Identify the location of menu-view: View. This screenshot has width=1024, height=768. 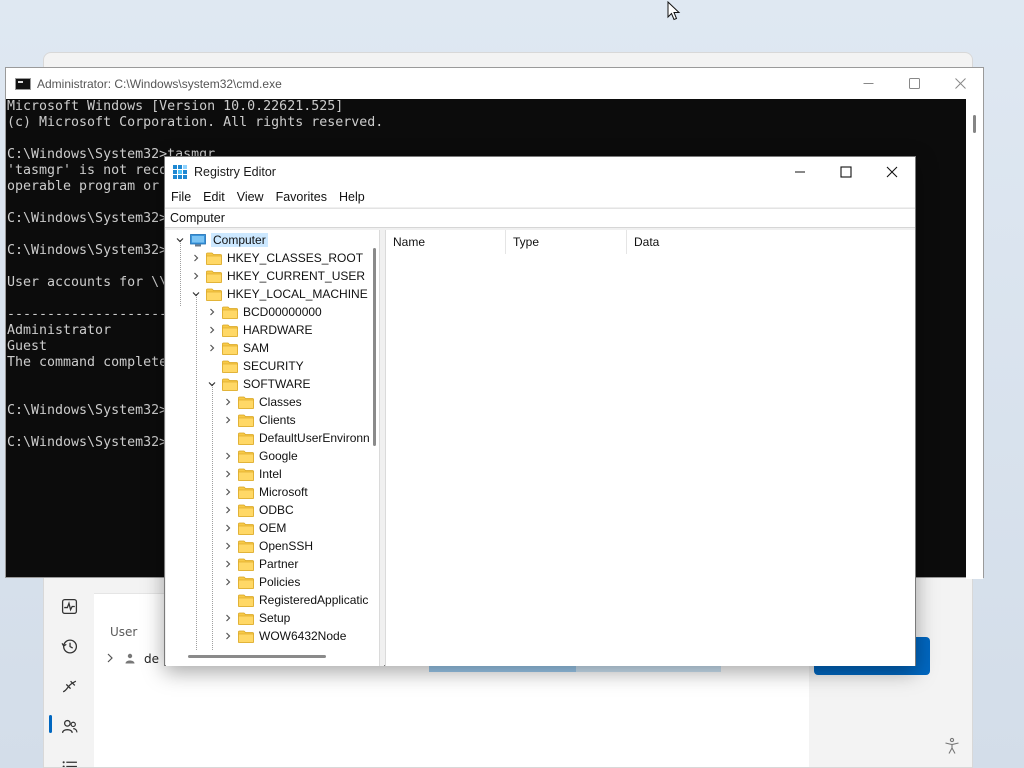
(250, 197).